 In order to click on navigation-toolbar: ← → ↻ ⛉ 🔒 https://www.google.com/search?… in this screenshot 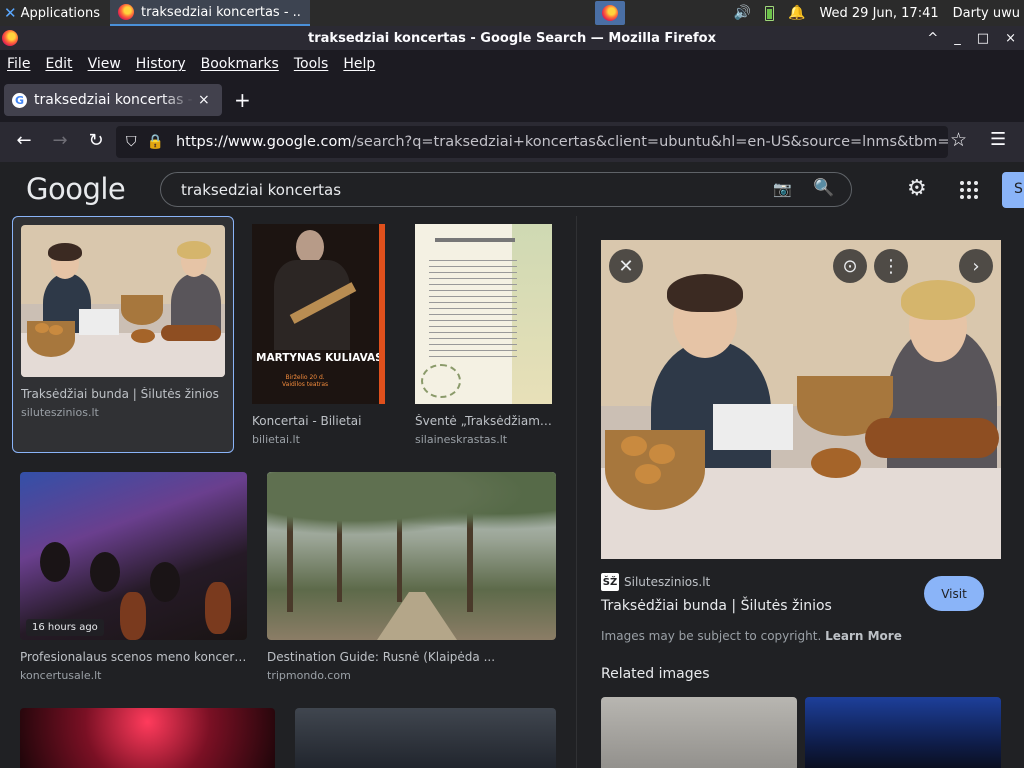, I will do `click(512, 142)`.